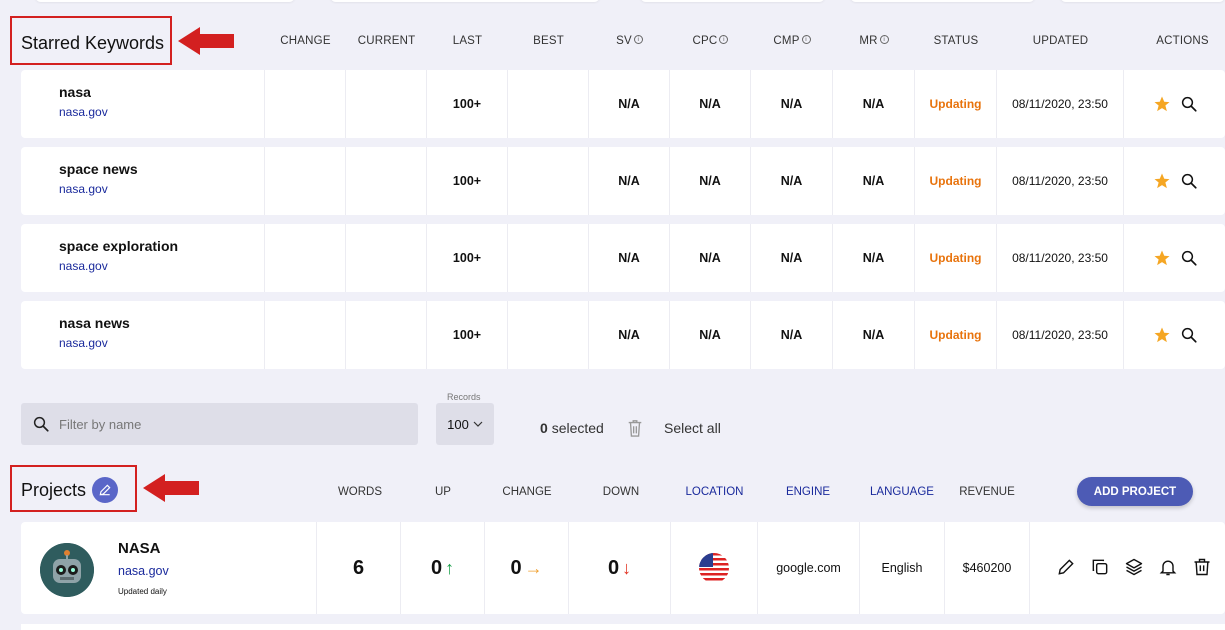  I want to click on arrow-down-icon: ↓, so click(627, 567).